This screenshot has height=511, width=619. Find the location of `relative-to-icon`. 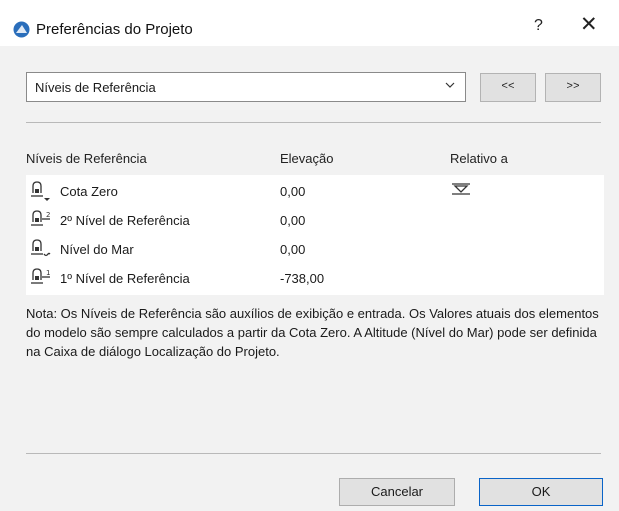

relative-to-icon is located at coordinates (461, 189).